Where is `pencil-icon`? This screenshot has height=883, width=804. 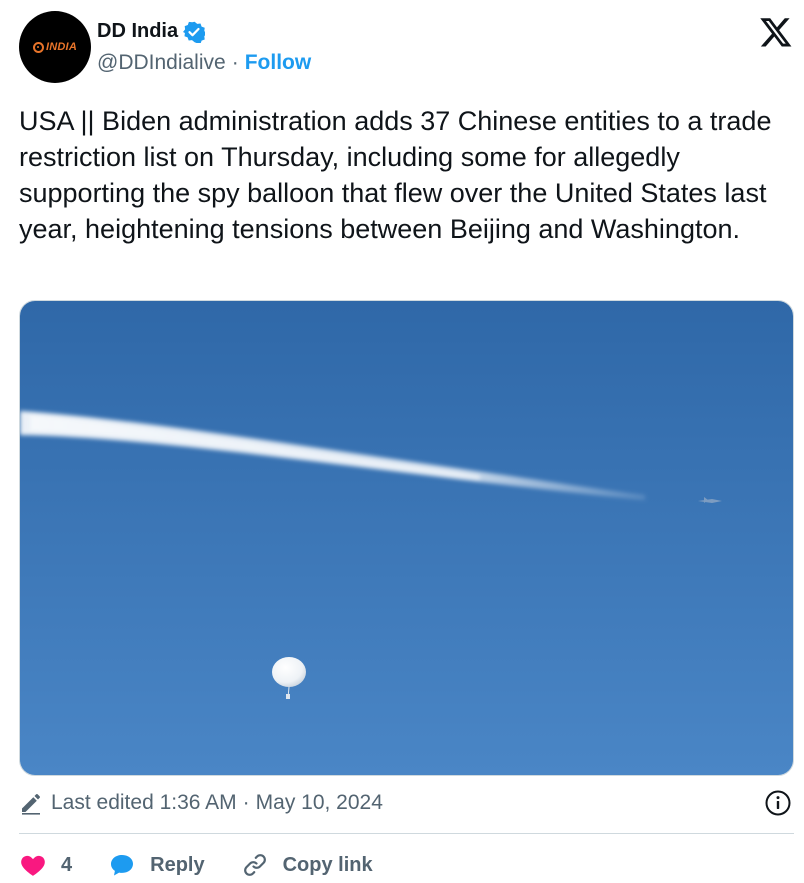
pencil-icon is located at coordinates (31, 804).